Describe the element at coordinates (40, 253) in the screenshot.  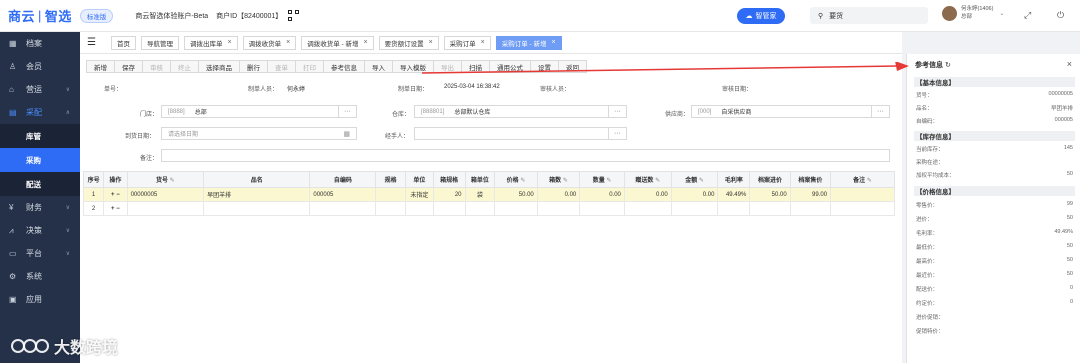
I see `sidebar-item-platform: ▭ 平台 ∨` at that location.